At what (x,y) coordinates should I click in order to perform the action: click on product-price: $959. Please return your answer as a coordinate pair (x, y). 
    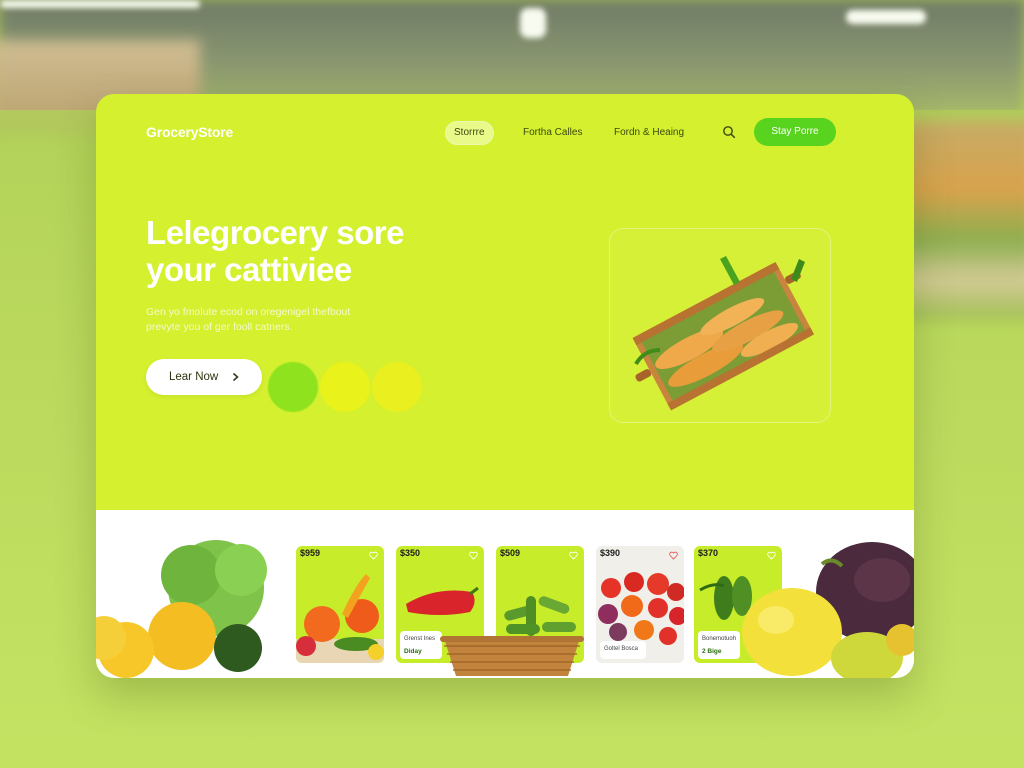
    Looking at the image, I should click on (310, 553).